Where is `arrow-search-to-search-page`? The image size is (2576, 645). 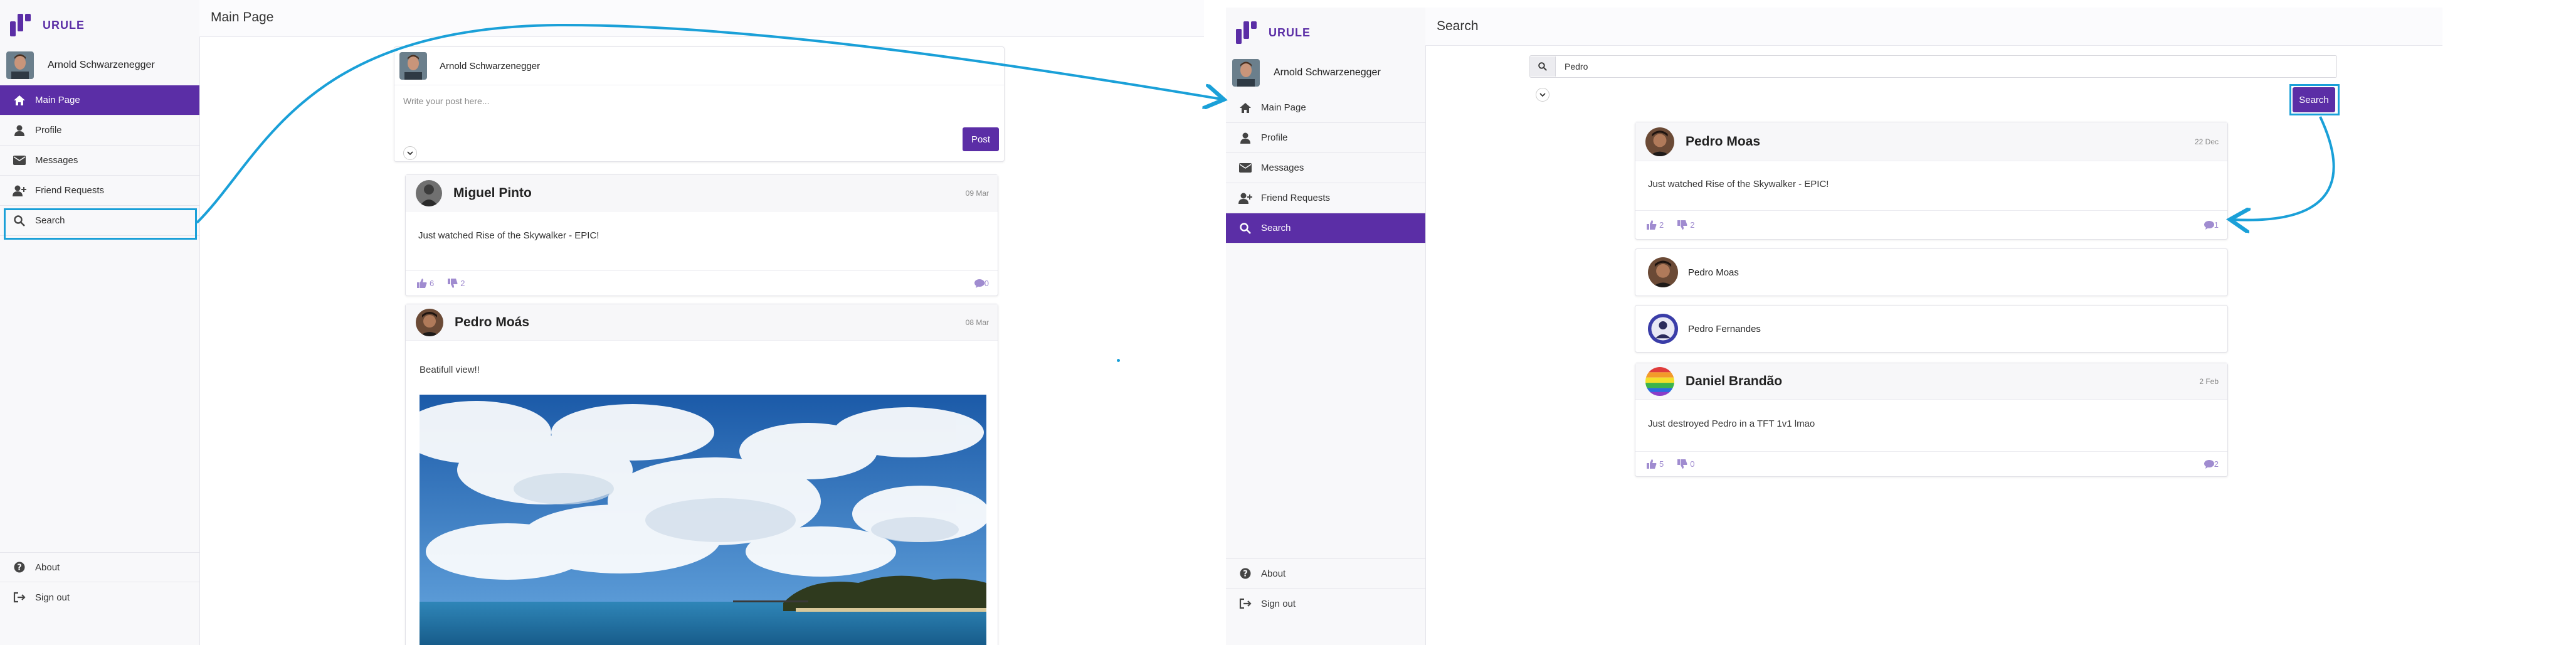 arrow-search-to-search-page is located at coordinates (709, 123).